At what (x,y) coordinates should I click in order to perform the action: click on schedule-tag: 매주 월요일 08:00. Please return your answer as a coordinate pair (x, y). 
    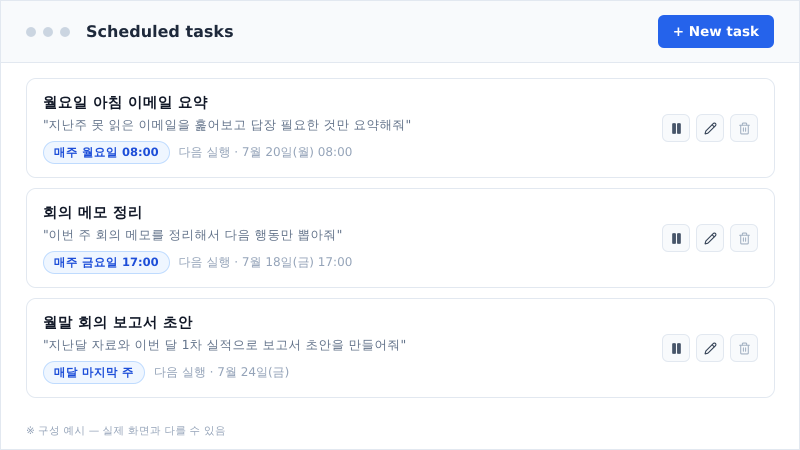
    Looking at the image, I should click on (106, 152).